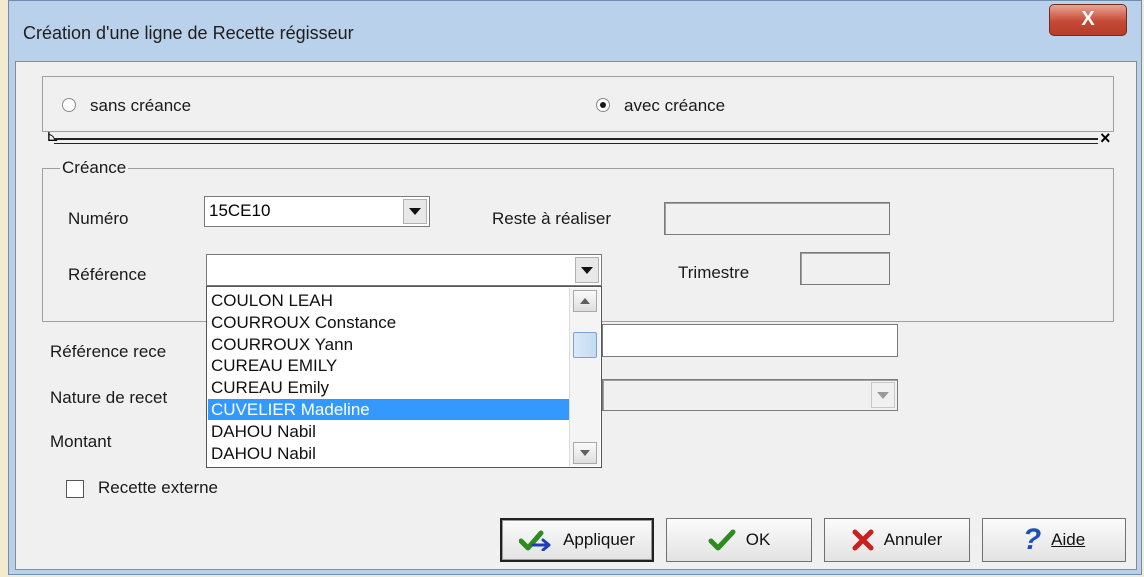 Image resolution: width=1144 pixels, height=577 pixels. I want to click on reference-label: Référence, so click(107, 274).